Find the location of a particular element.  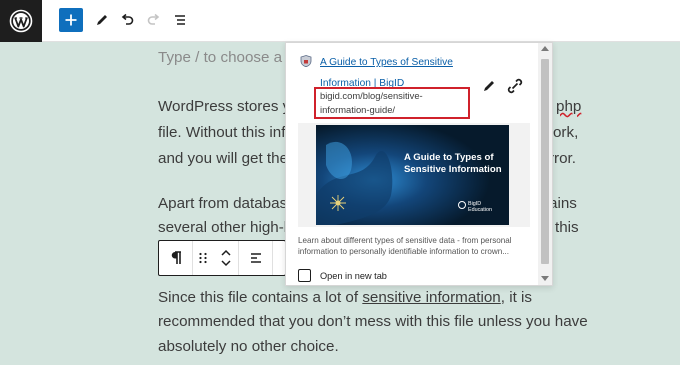

popover-scrollbar is located at coordinates (545, 164).